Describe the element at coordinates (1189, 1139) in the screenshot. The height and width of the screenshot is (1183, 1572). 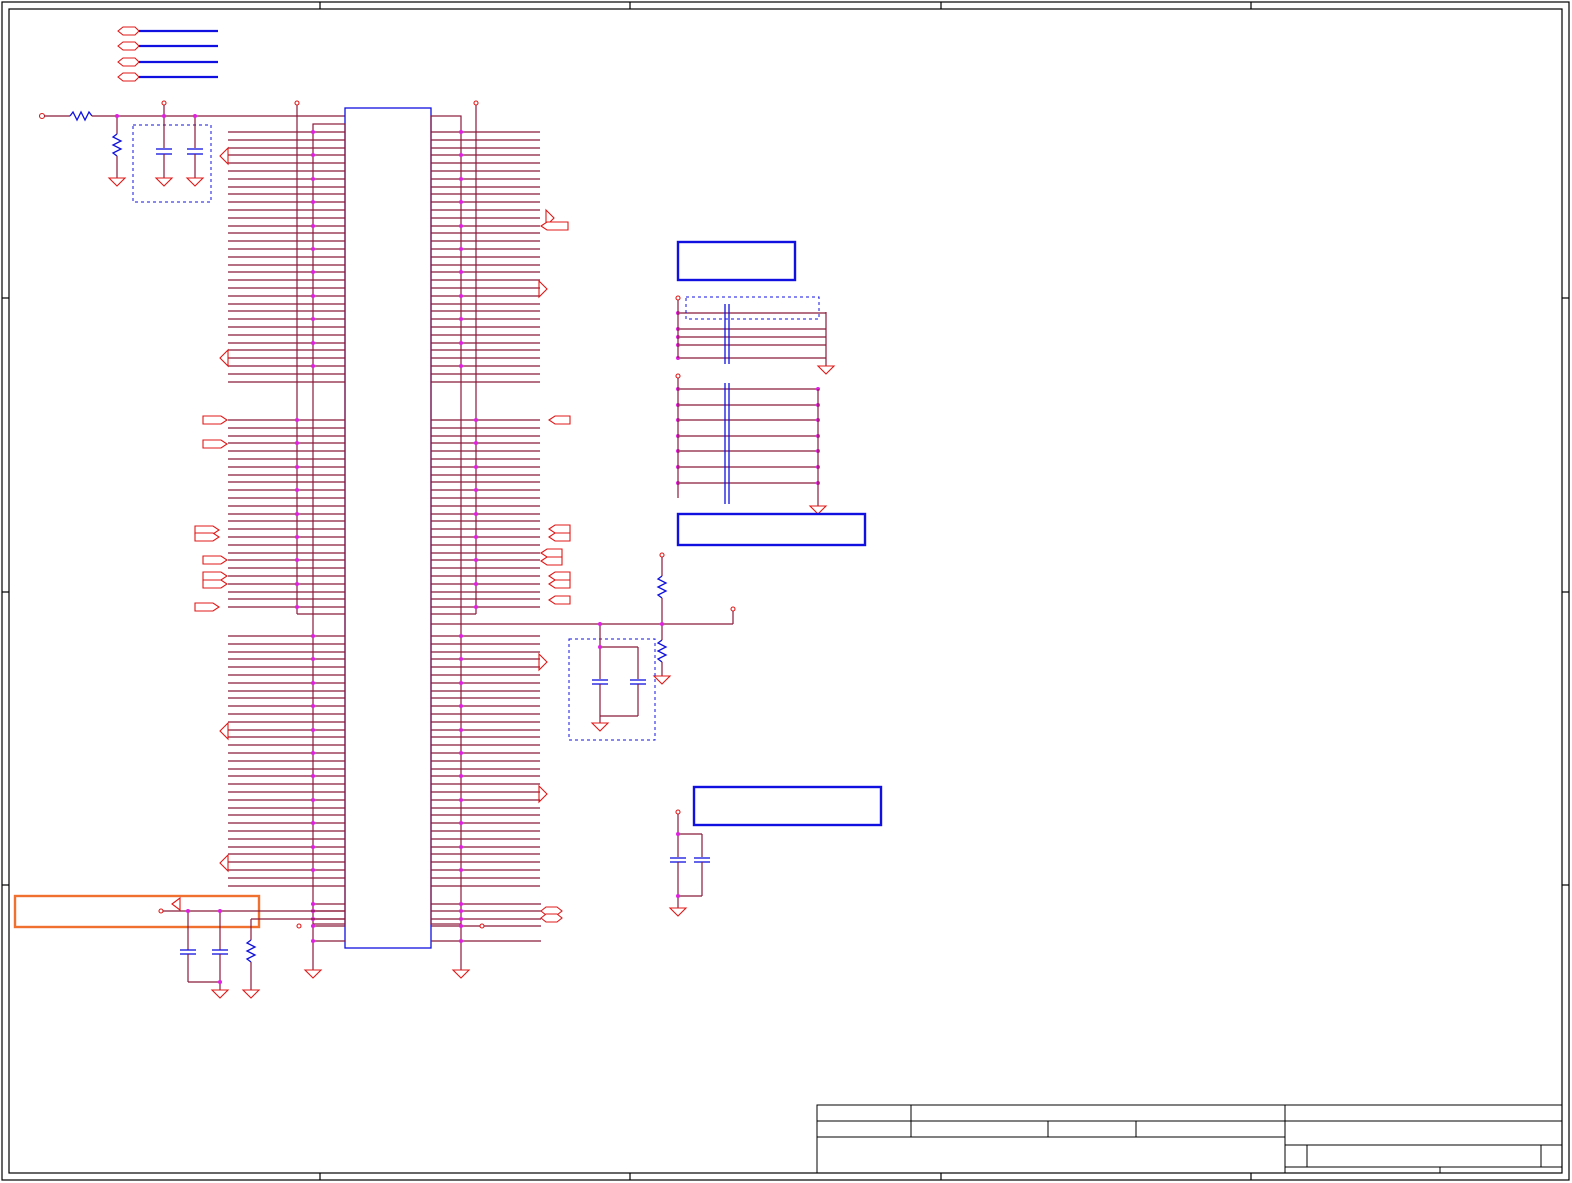
I see `title-block` at that location.